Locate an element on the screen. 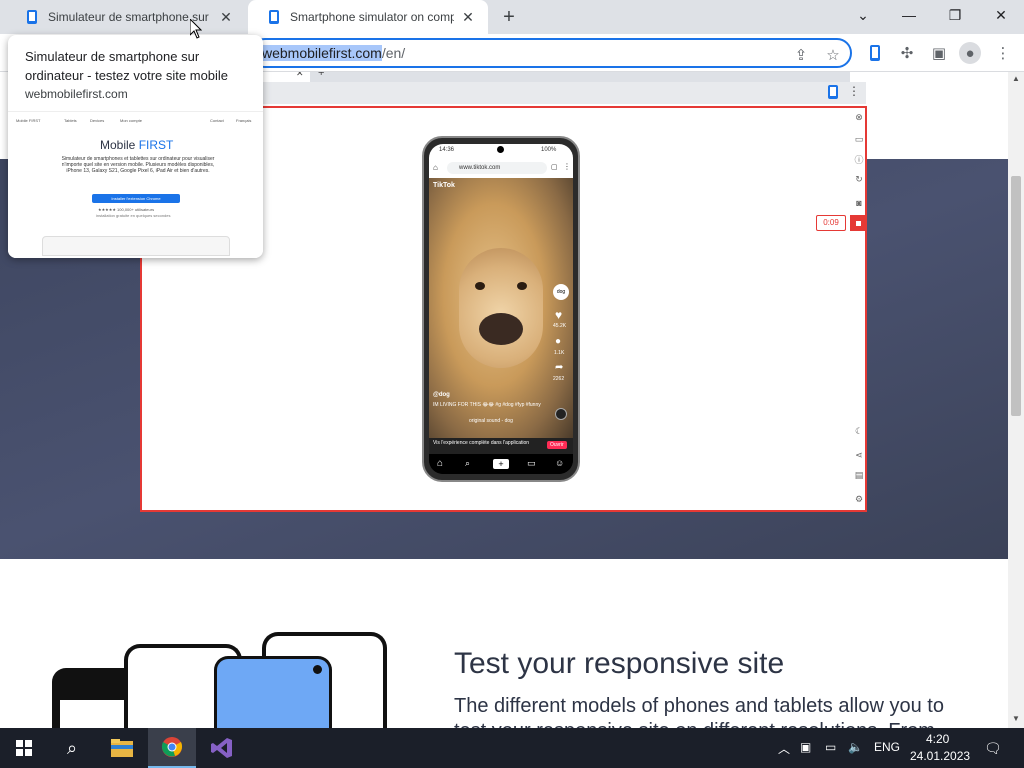 The height and width of the screenshot is (768, 1024). tray-security-icon: ▣ is located at coordinates (805, 747).